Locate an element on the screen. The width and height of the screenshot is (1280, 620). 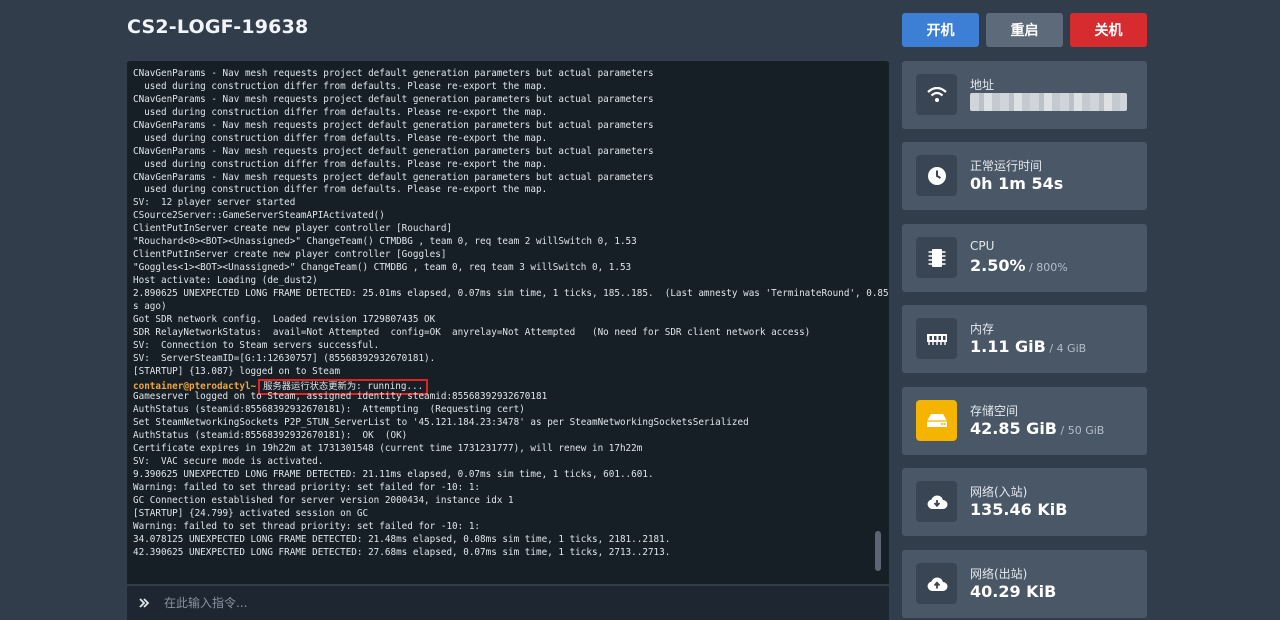
network-in-value: 135.46 KiB is located at coordinates (1019, 509).